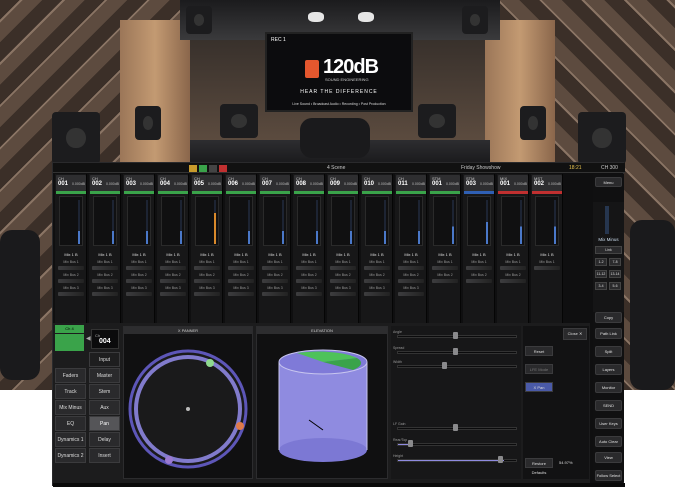 This screenshot has height=500, width=675. I want to click on function-button: Delay, so click(104, 439).